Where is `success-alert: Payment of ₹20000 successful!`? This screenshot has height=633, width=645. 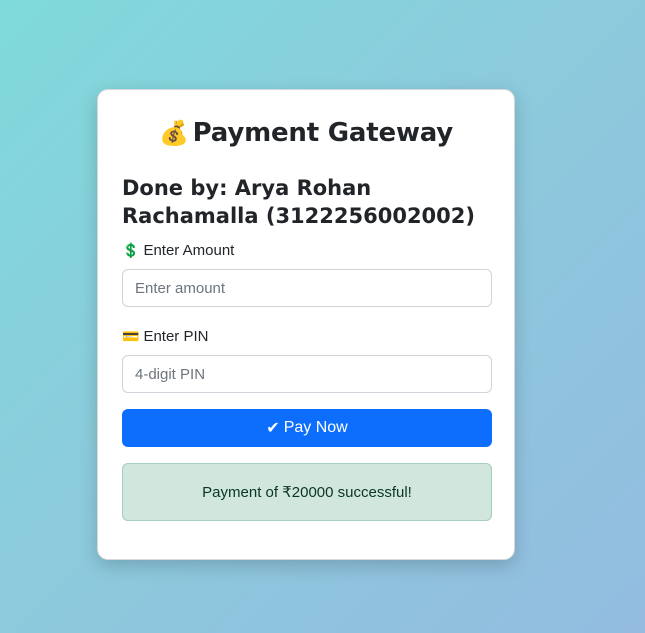
success-alert: Payment of ₹20000 successful! is located at coordinates (307, 492).